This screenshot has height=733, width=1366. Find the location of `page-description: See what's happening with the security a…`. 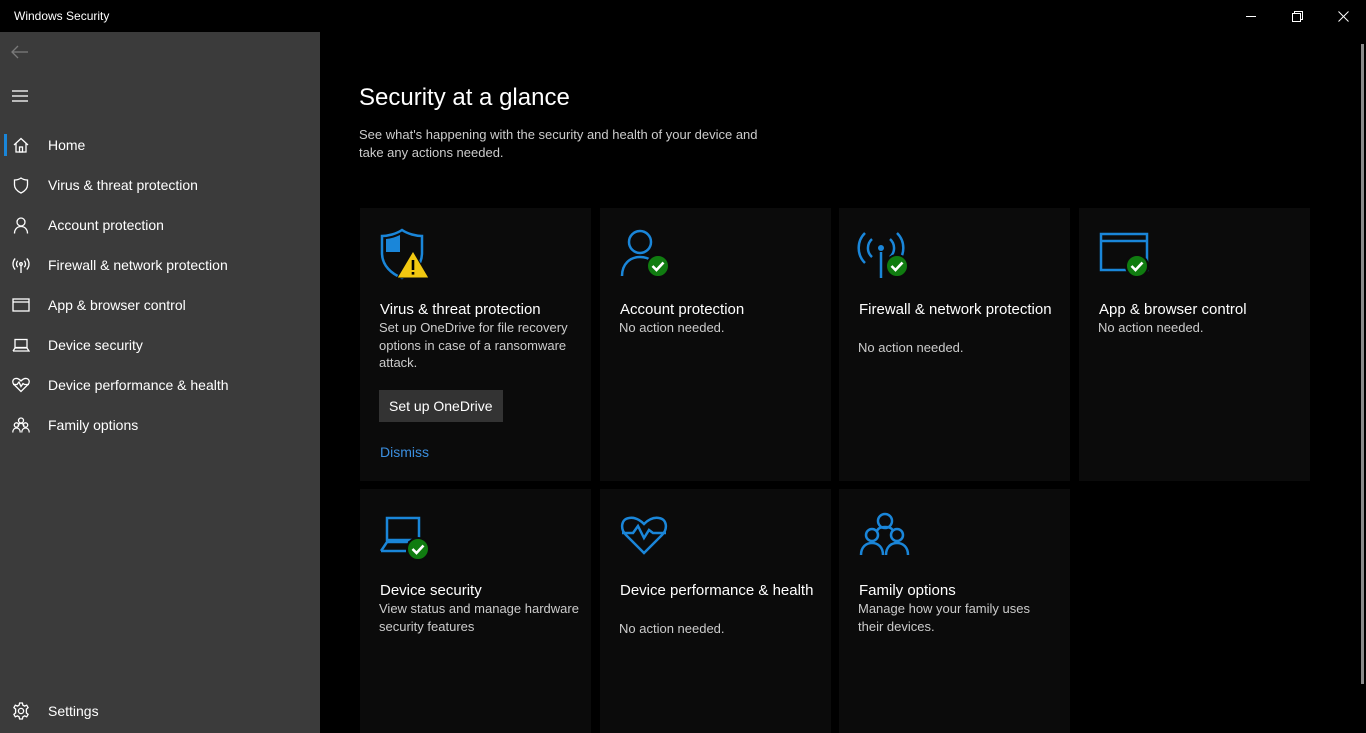

page-description: See what's happening with the security a… is located at coordinates (558, 143).